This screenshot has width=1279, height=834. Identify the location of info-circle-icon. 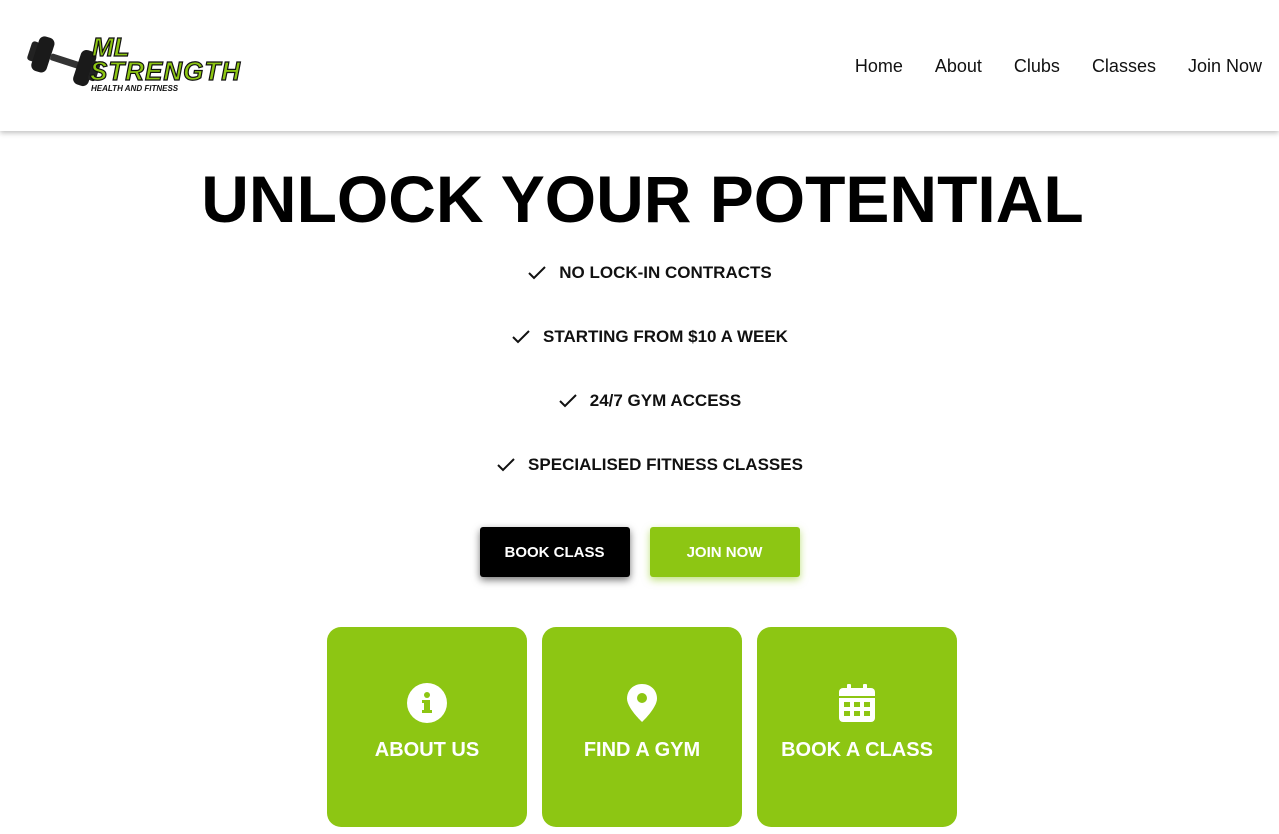
(427, 703).